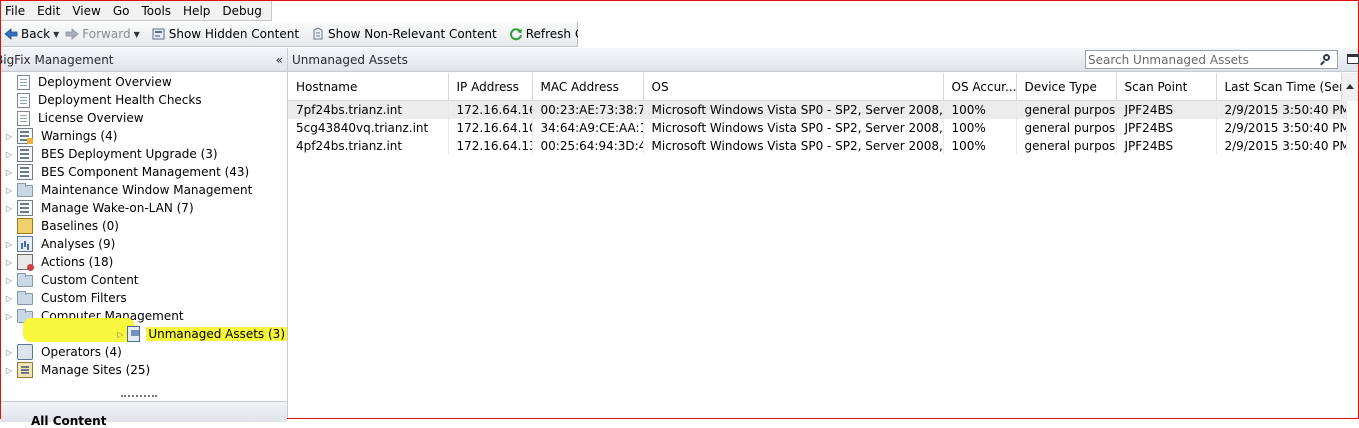  Describe the element at coordinates (216, 334) in the screenshot. I see `tree-item-label: Unmanaged Assets (3)` at that location.